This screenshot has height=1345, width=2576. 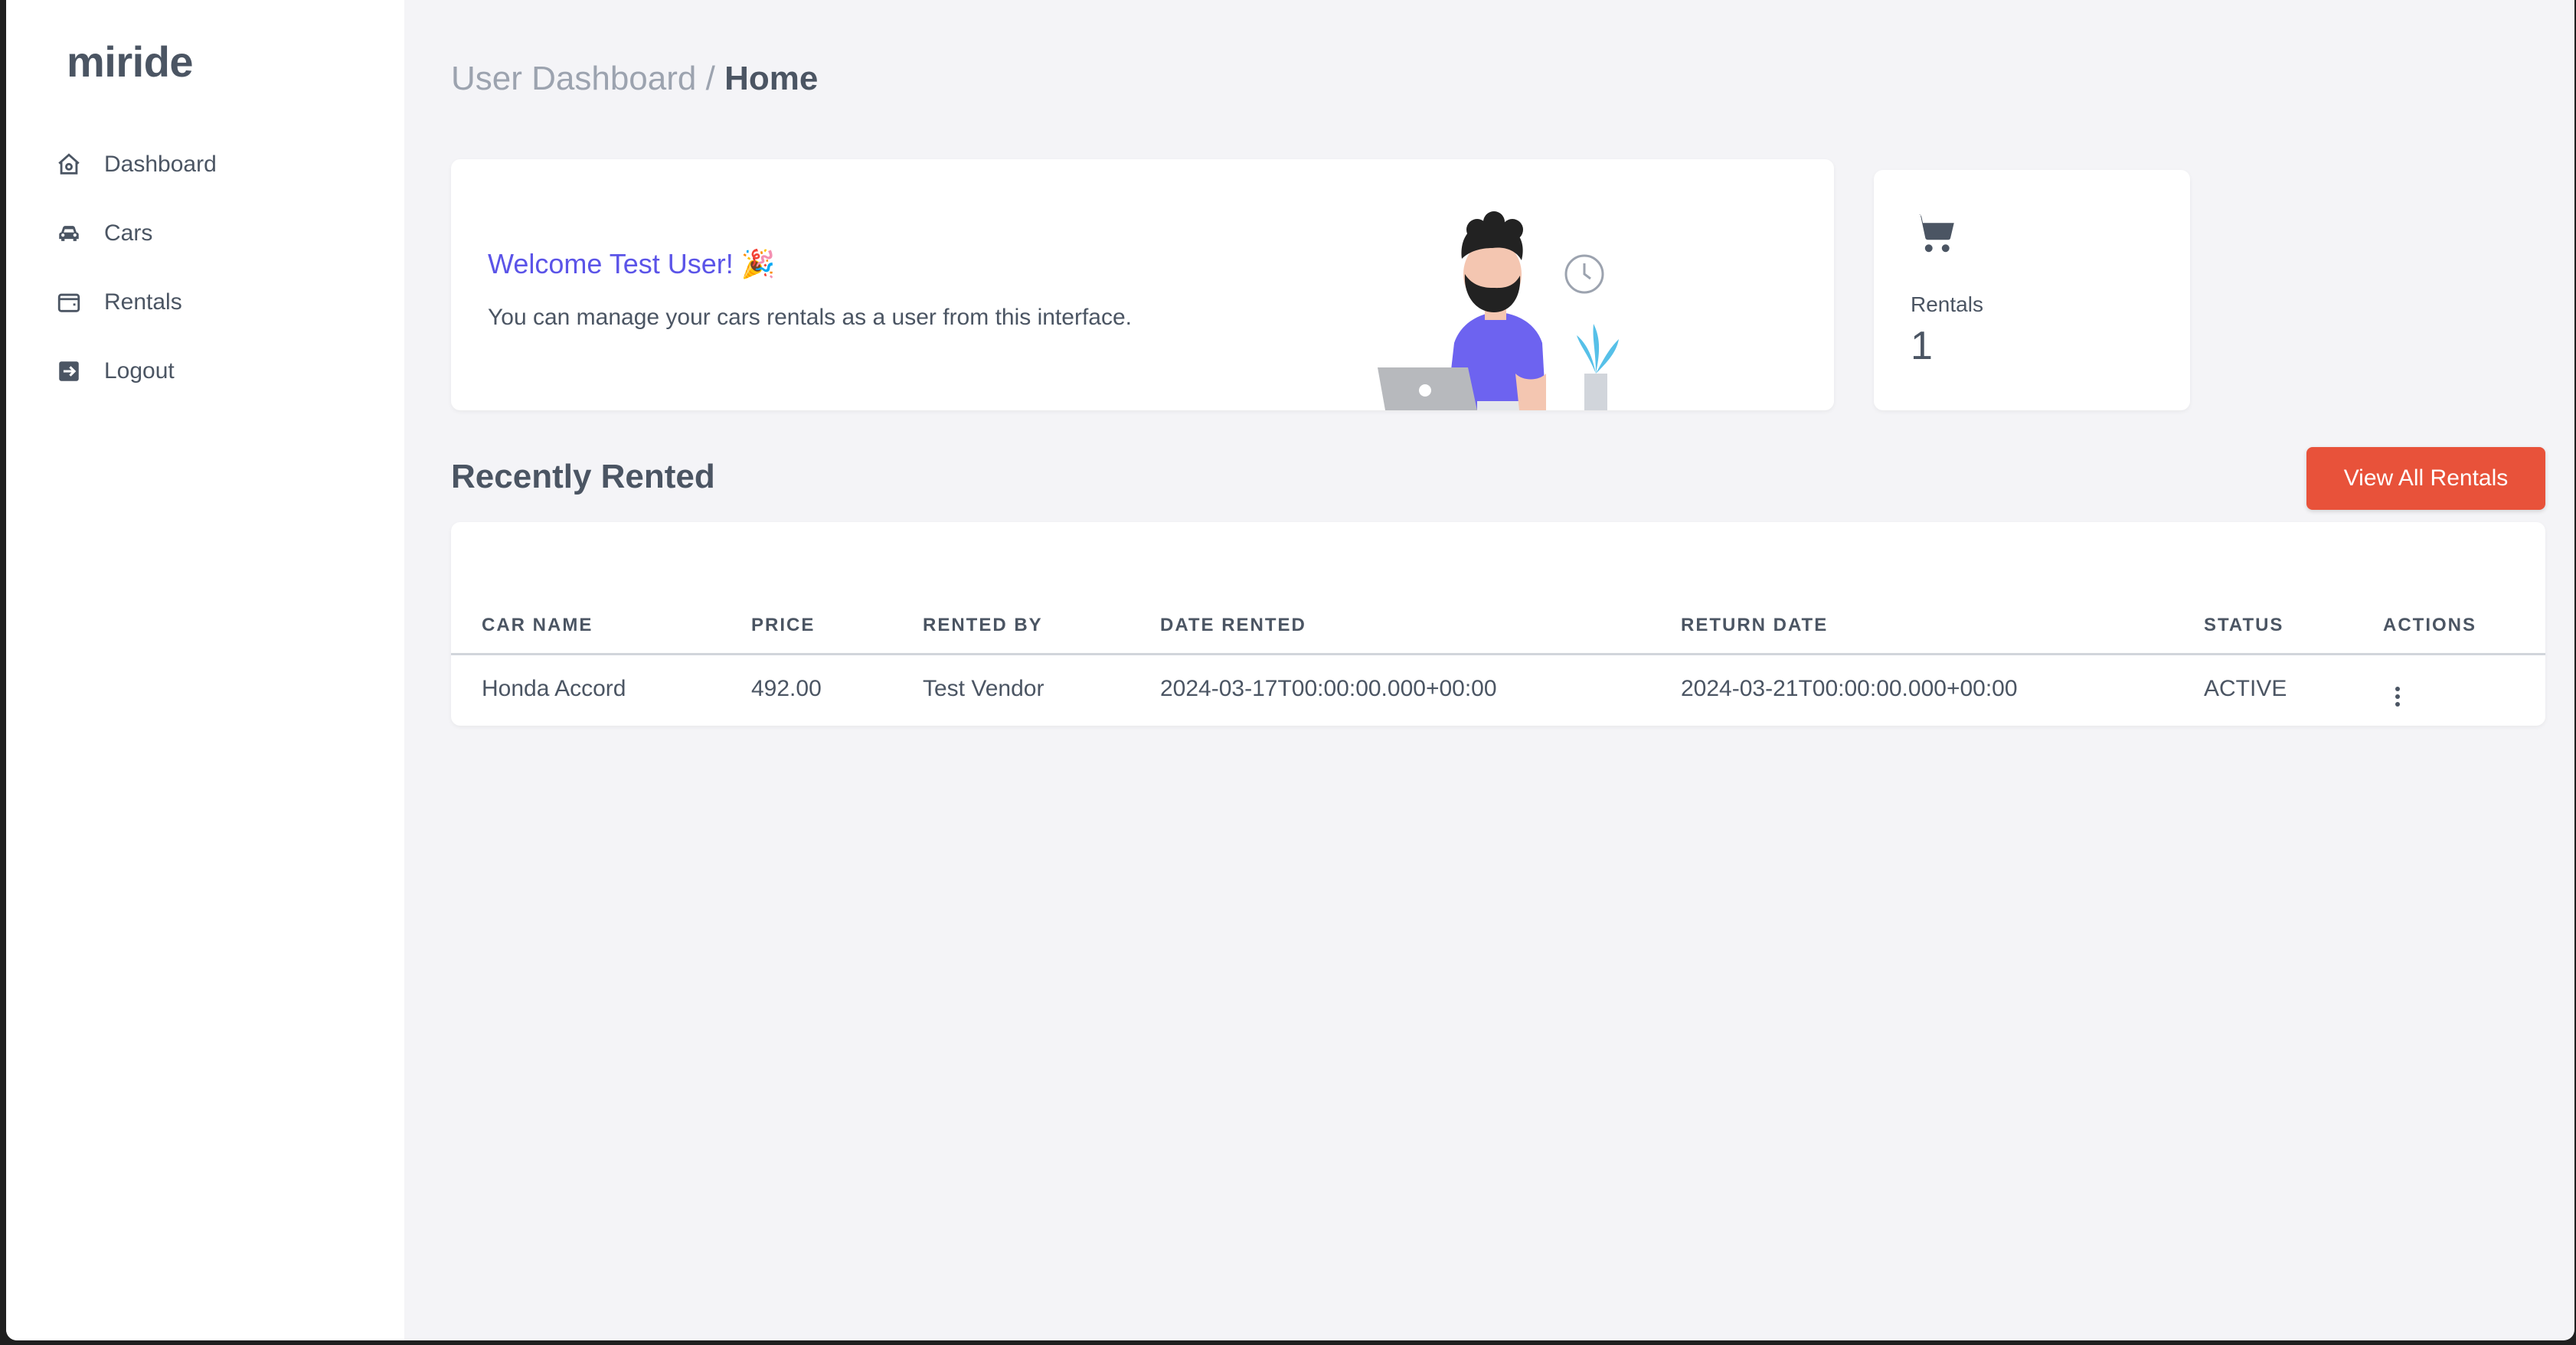 I want to click on view-all-rentals-button: View All Rentals, so click(x=2425, y=478).